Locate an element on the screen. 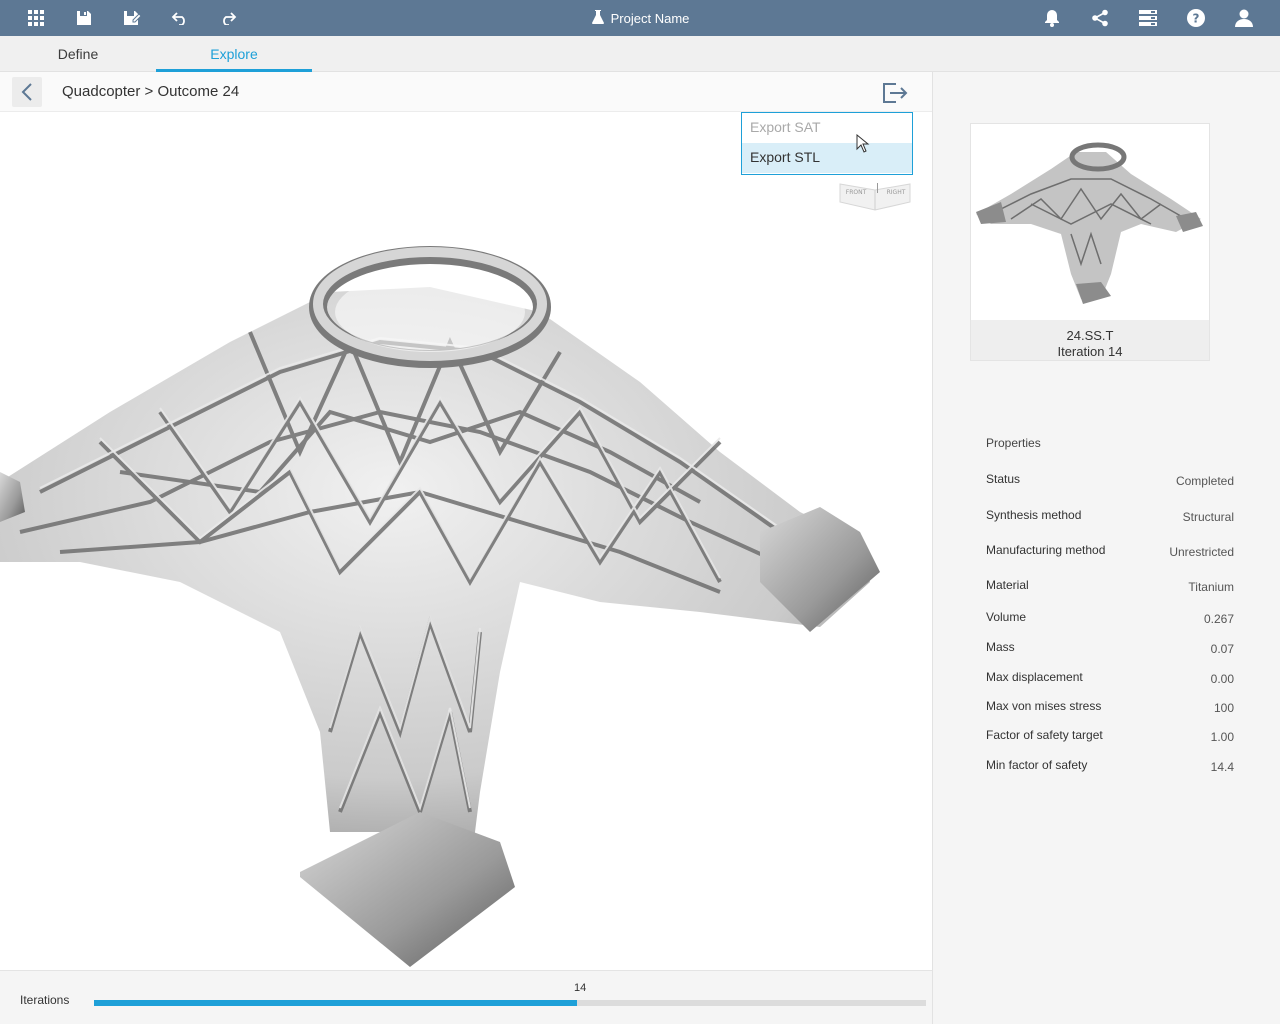  breadcrumb-bar: Quadcopter > Outcome 24 is located at coordinates (466, 92).